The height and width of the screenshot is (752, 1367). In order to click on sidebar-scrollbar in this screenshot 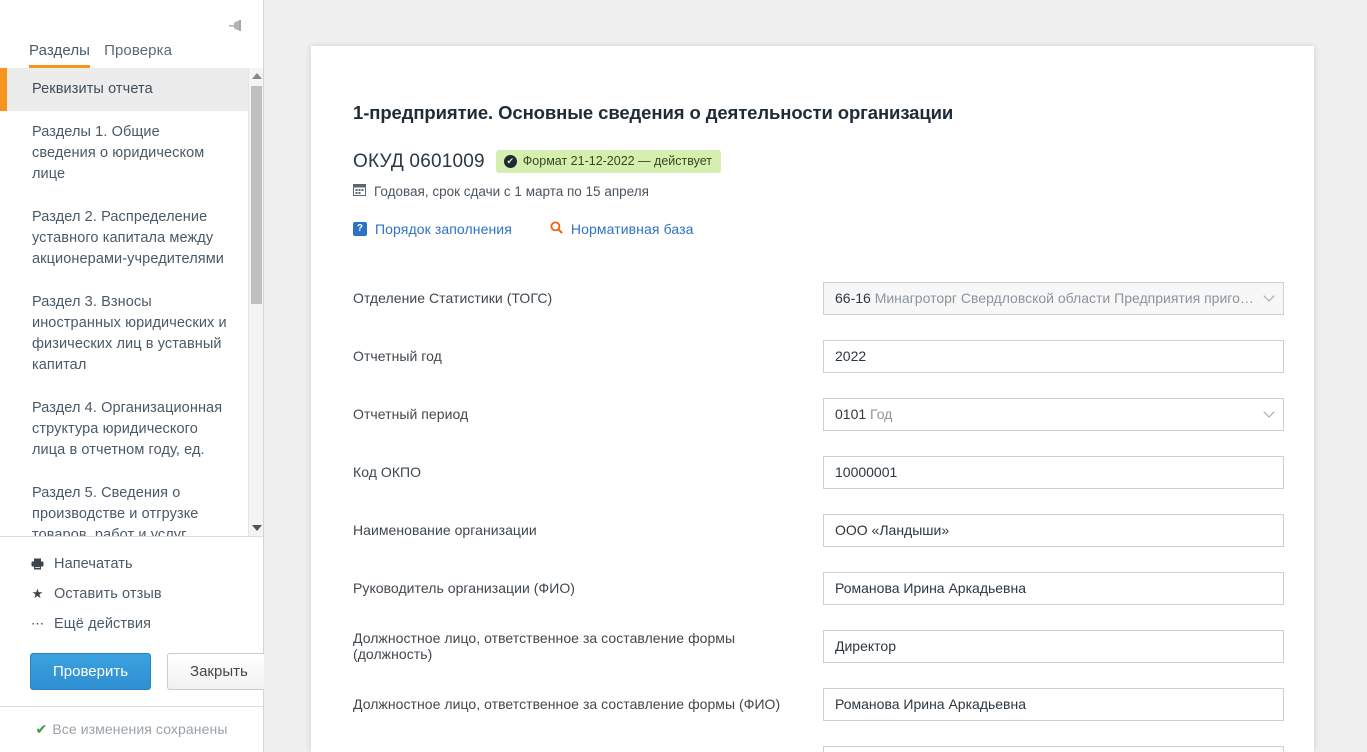, I will do `click(255, 302)`.